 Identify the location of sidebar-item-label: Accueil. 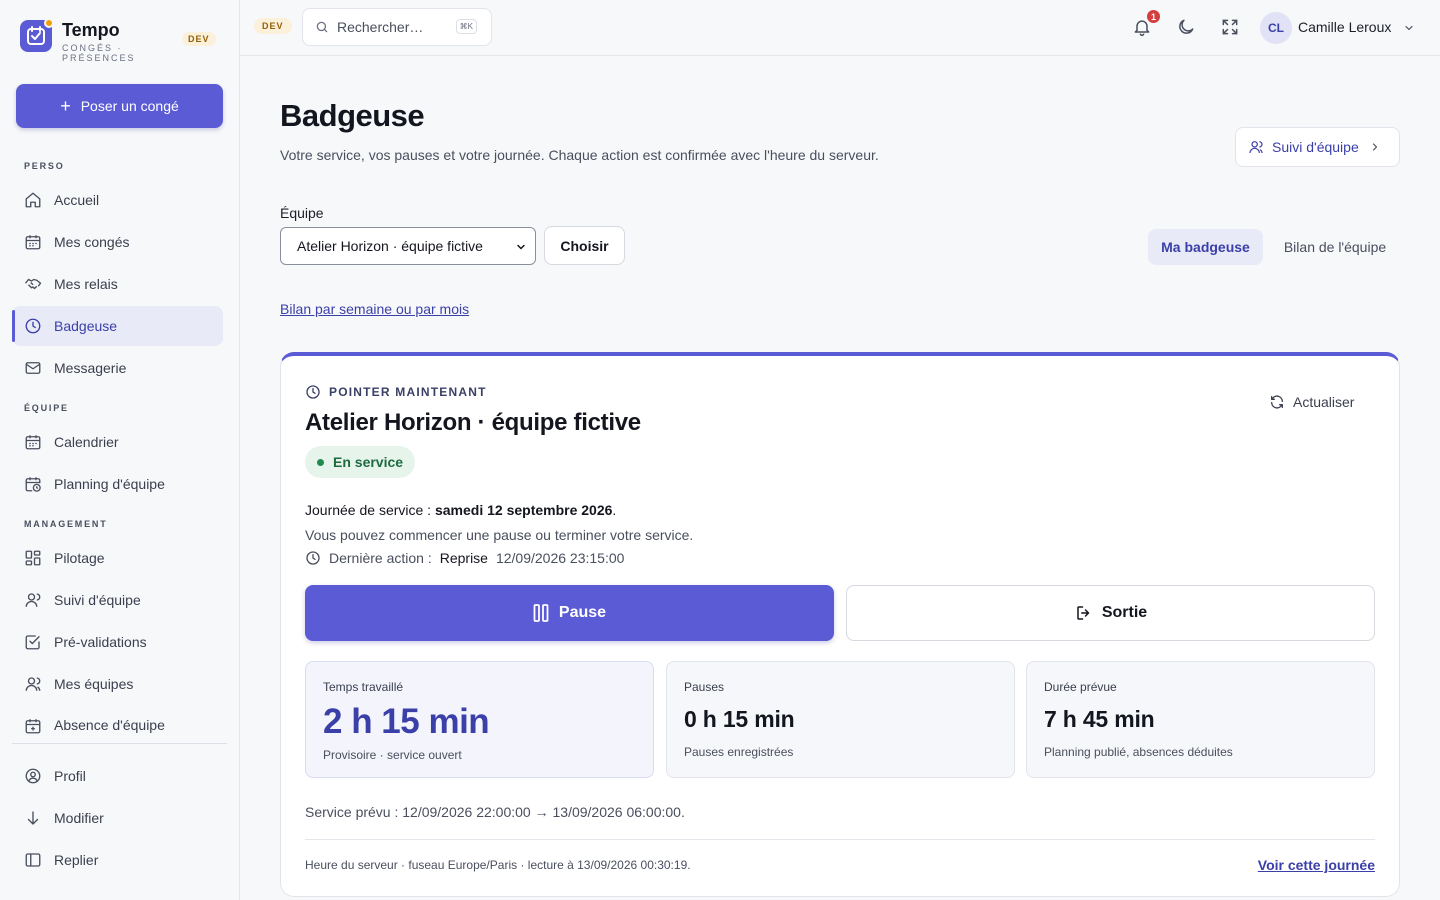
(77, 200).